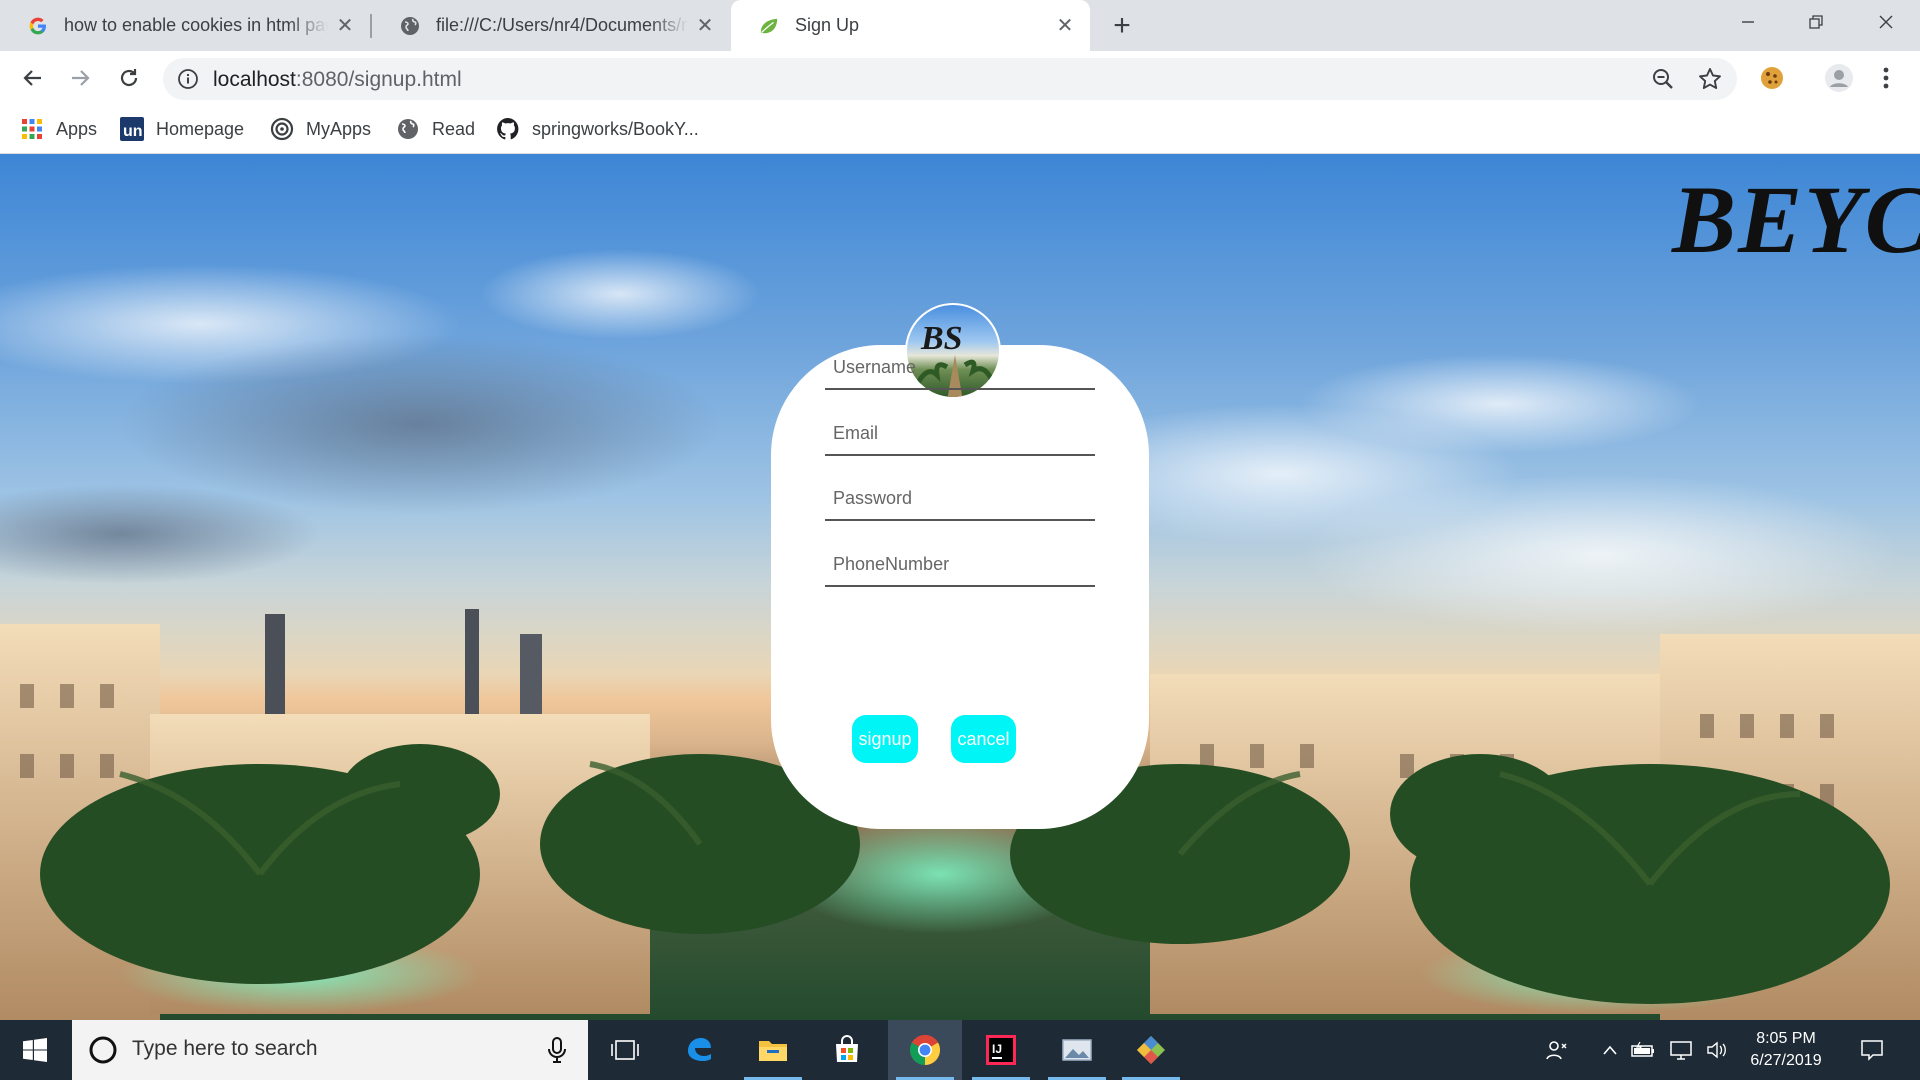 This screenshot has width=1920, height=1080. I want to click on network-button, so click(1681, 1050).